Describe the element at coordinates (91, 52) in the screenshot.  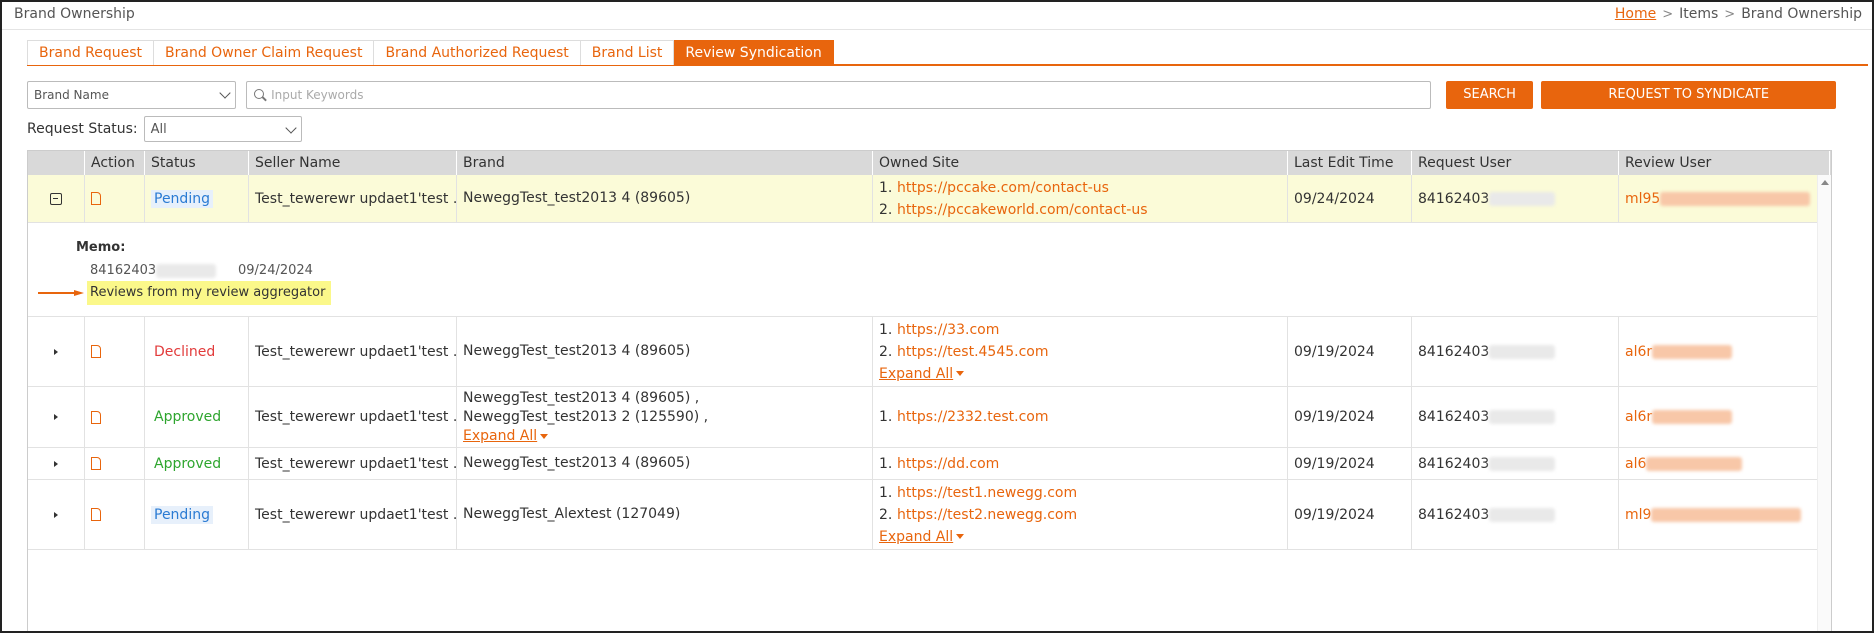
I see `tab-brand-request: Brand Request` at that location.